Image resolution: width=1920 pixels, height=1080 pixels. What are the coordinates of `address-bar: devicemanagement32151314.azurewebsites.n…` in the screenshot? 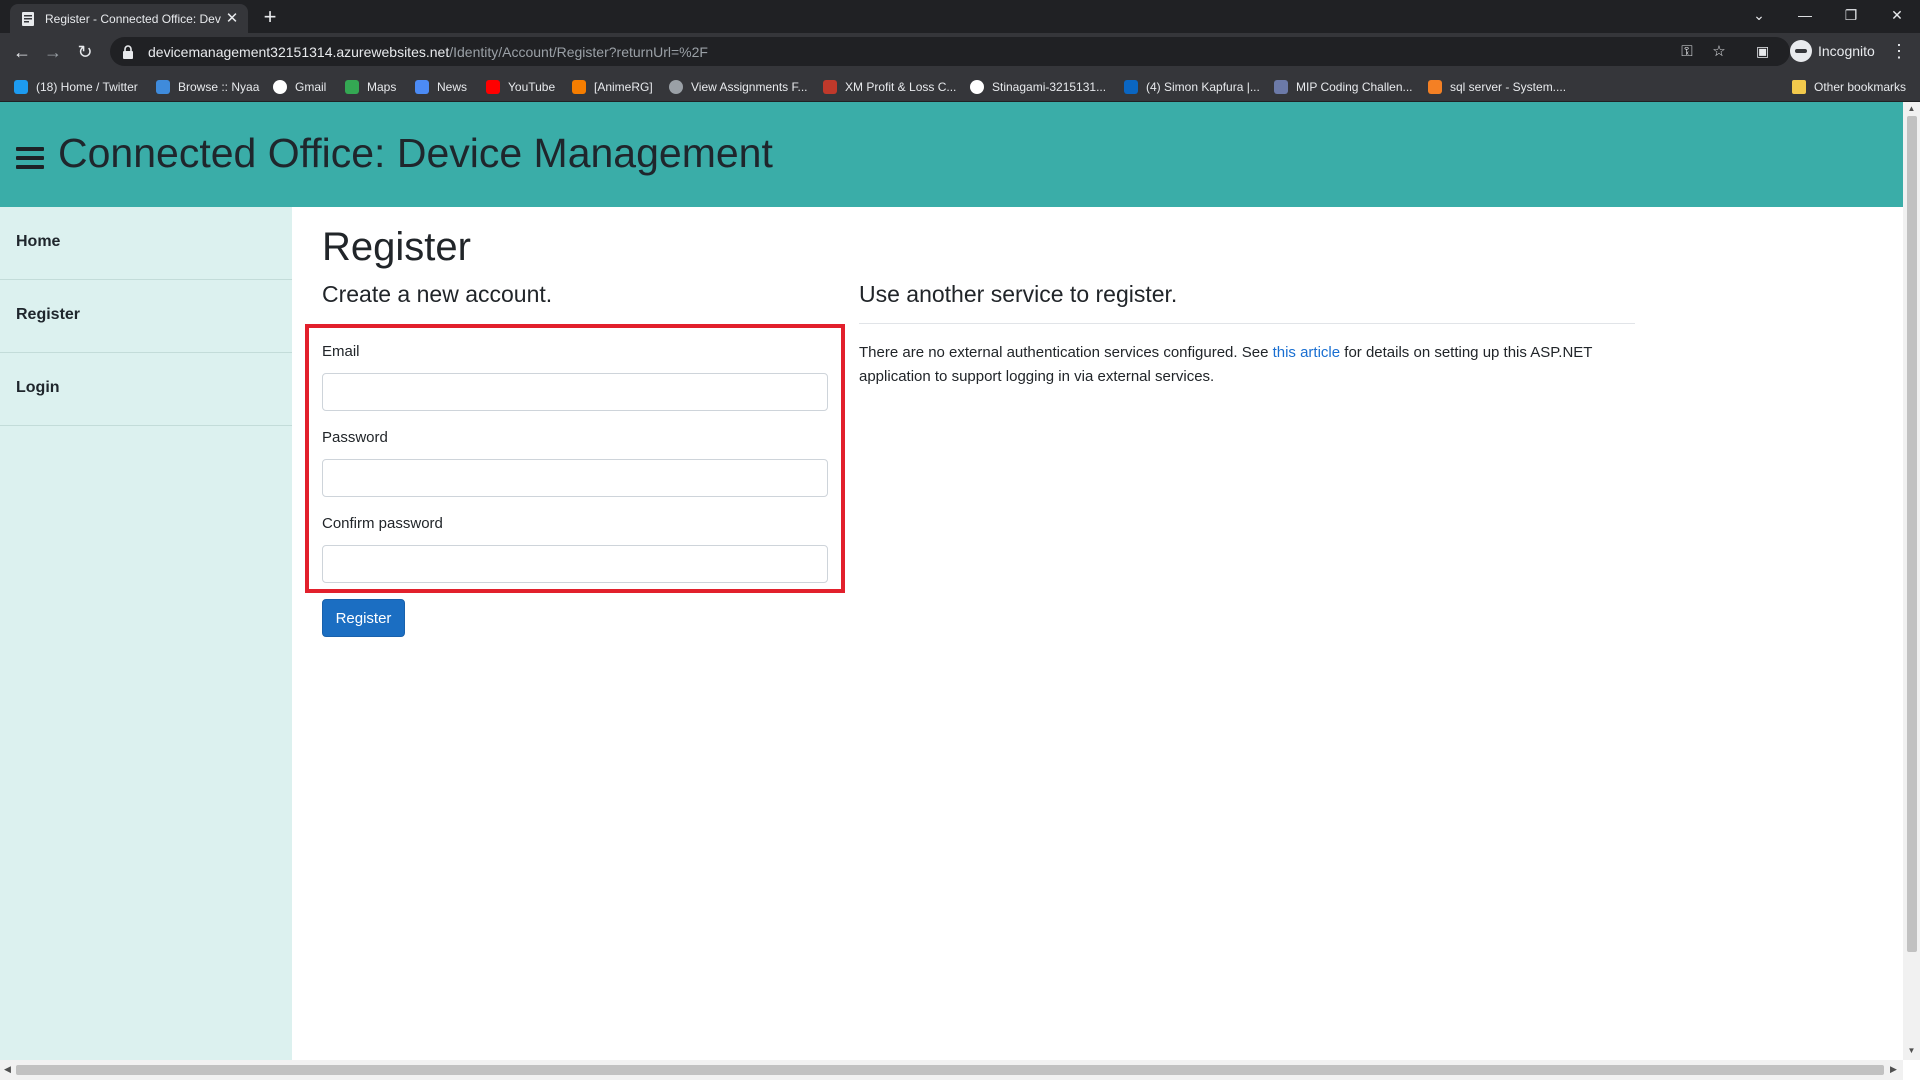 It's located at (950, 51).